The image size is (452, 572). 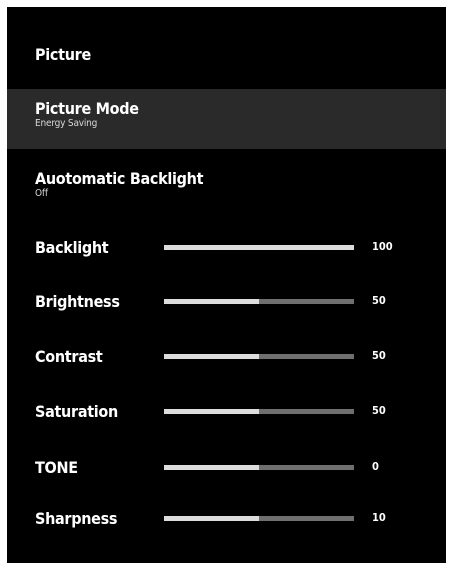 I want to click on backlight-slider, so click(x=259, y=247).